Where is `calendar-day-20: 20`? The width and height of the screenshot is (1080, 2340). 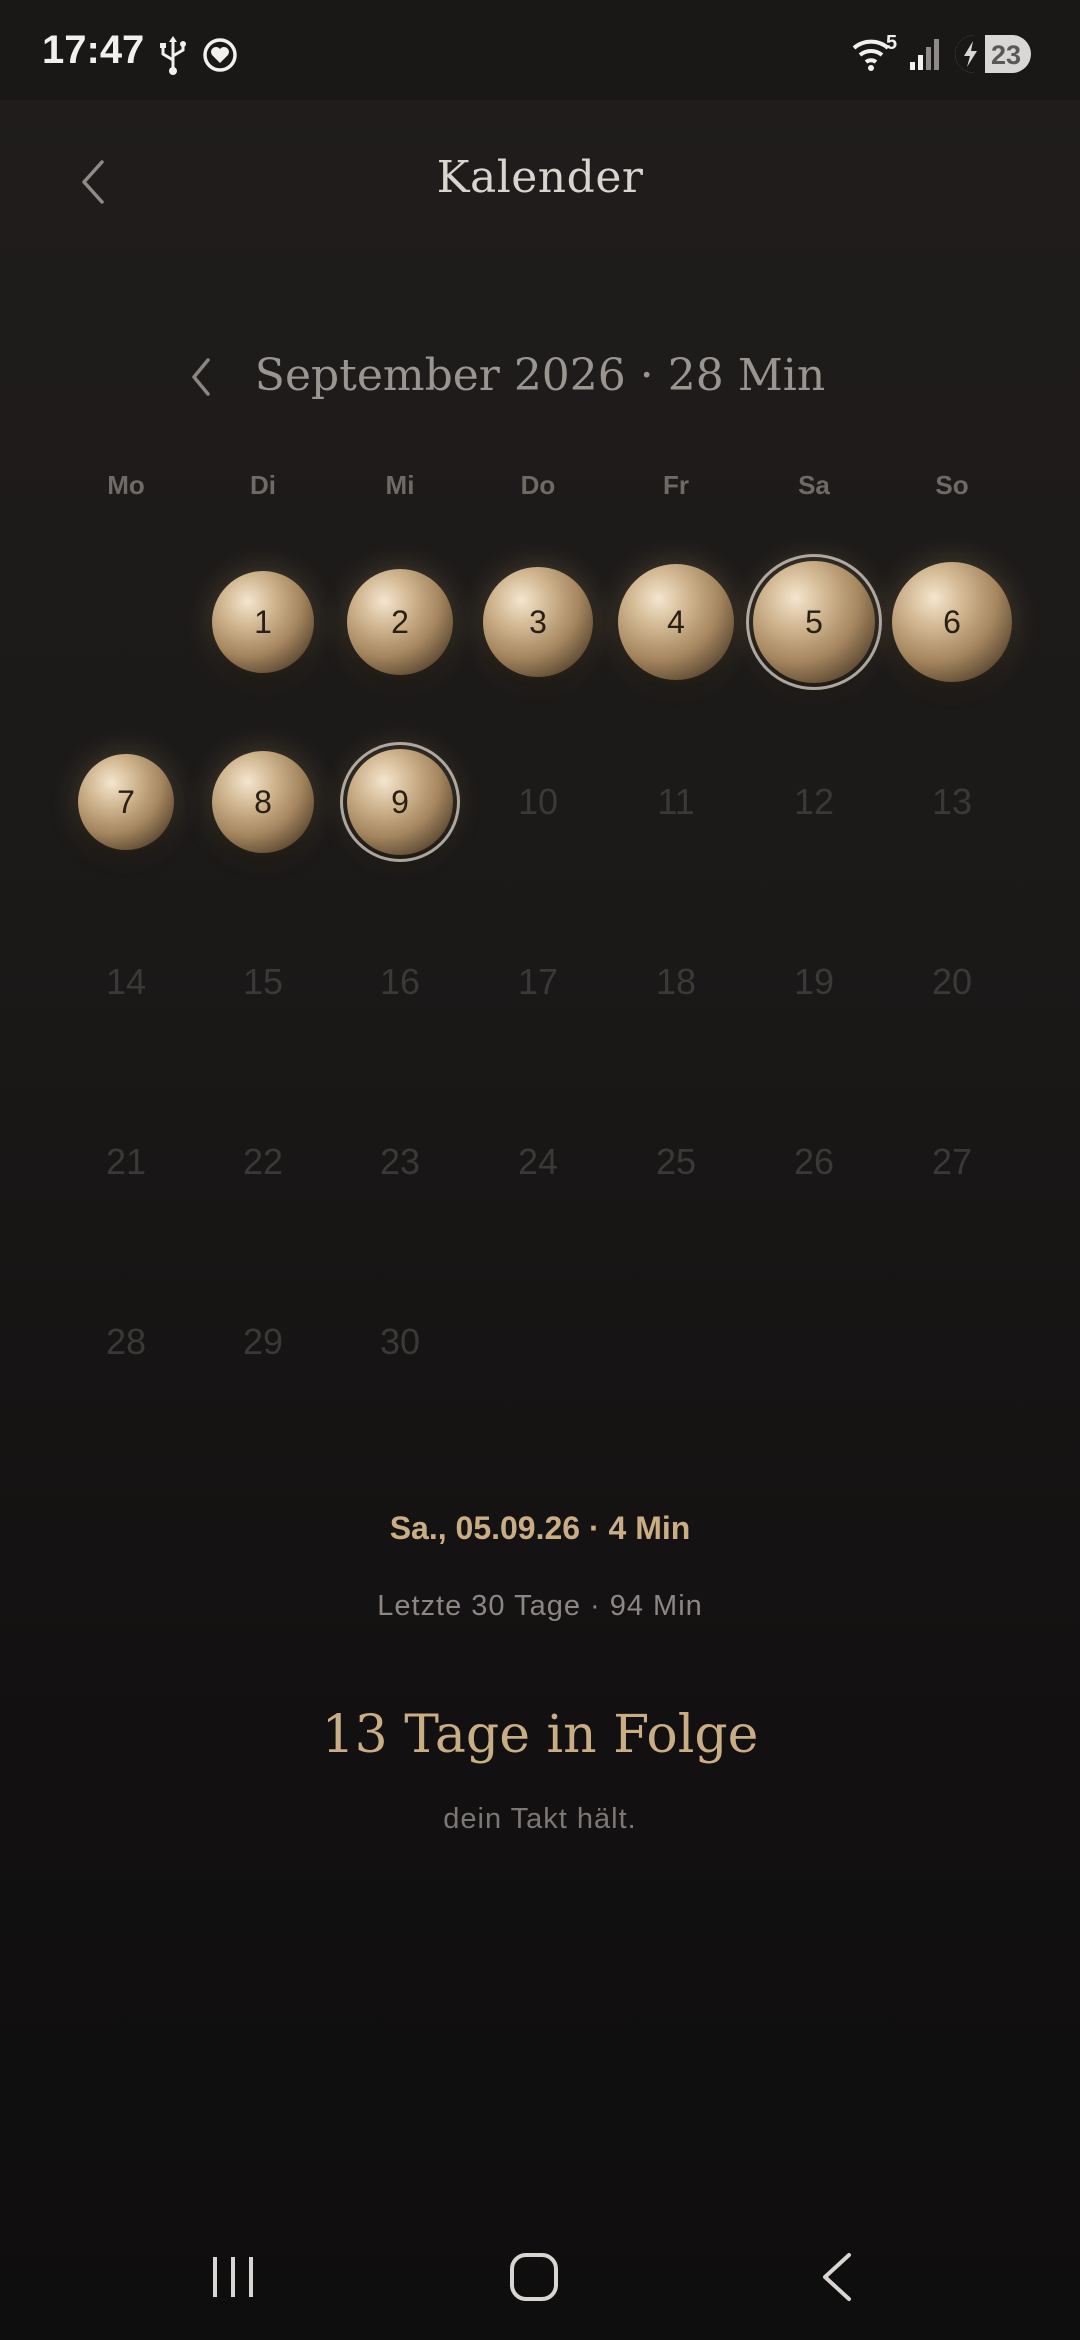 calendar-day-20: 20 is located at coordinates (952, 982).